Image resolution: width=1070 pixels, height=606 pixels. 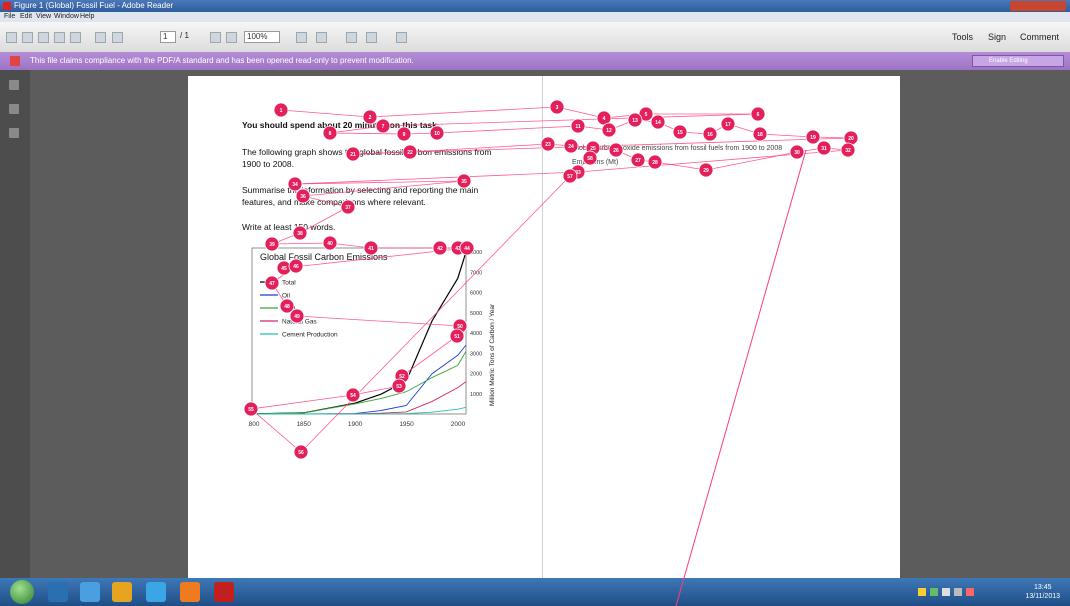 What do you see at coordinates (604, 119) in the screenshot?
I see `gaze-fixation-number: 4` at bounding box center [604, 119].